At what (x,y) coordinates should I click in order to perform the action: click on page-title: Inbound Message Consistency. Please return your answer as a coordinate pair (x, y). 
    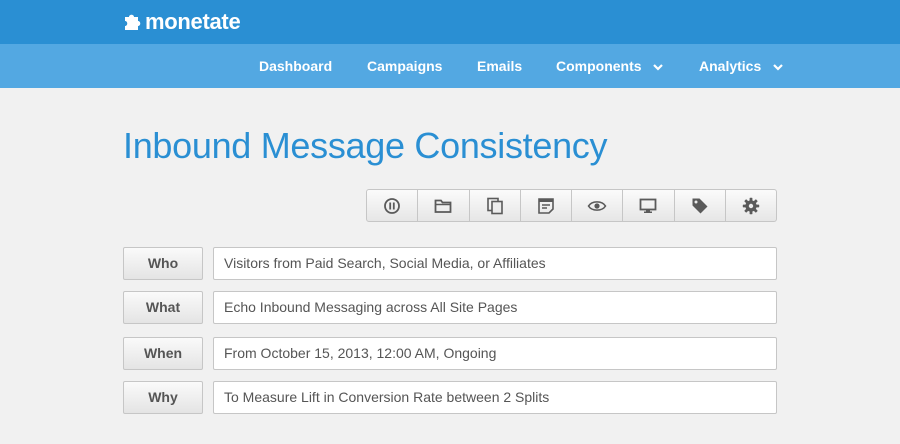
    Looking at the image, I should click on (365, 145).